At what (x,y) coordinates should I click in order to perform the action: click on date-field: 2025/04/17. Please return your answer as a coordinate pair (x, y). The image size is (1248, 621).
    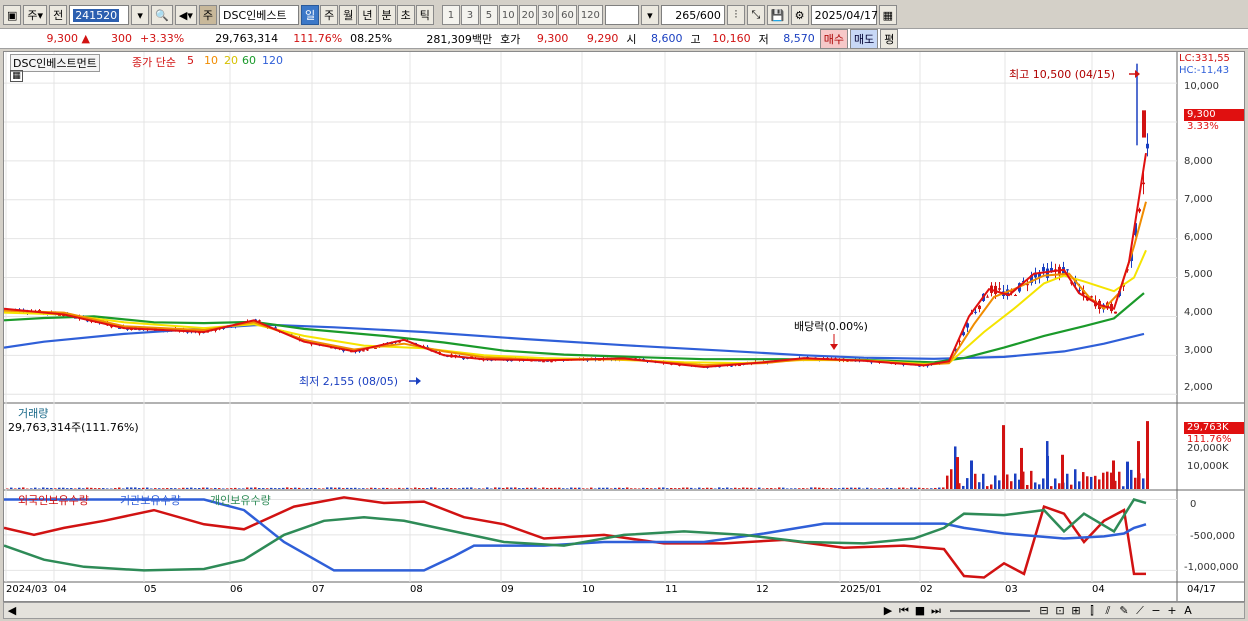
    Looking at the image, I should click on (844, 15).